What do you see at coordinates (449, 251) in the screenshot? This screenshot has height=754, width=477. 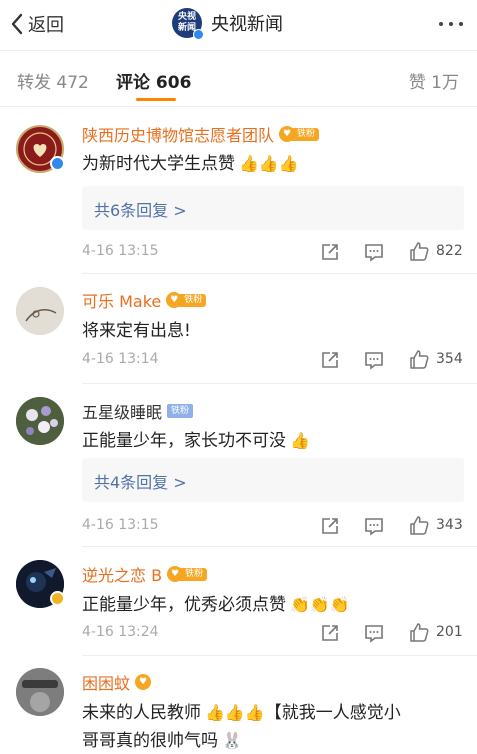 I see `like-count: 822` at bounding box center [449, 251].